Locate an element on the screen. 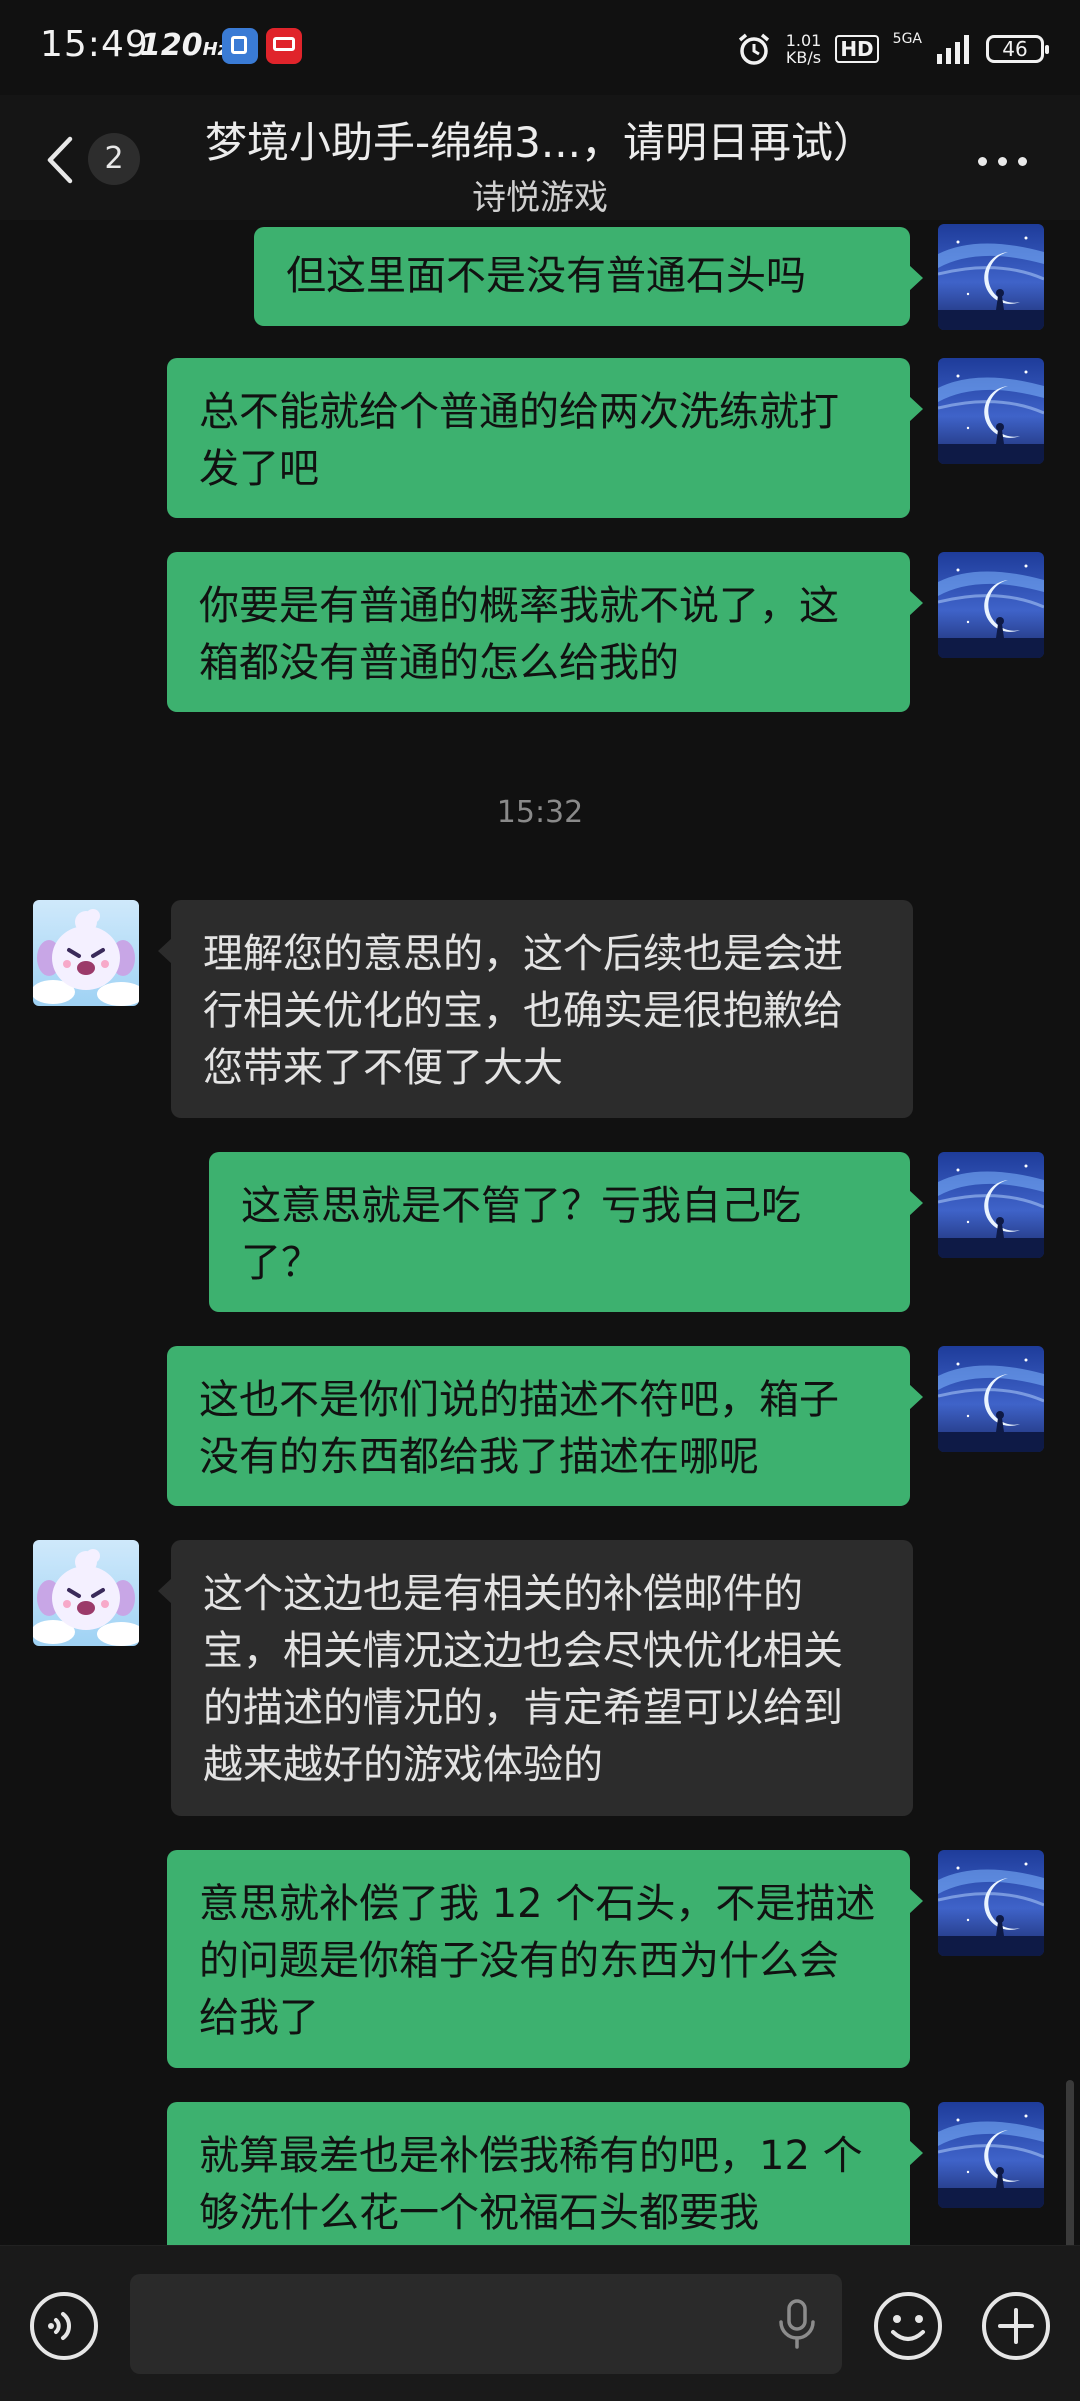  signal-icon is located at coordinates (954, 49).